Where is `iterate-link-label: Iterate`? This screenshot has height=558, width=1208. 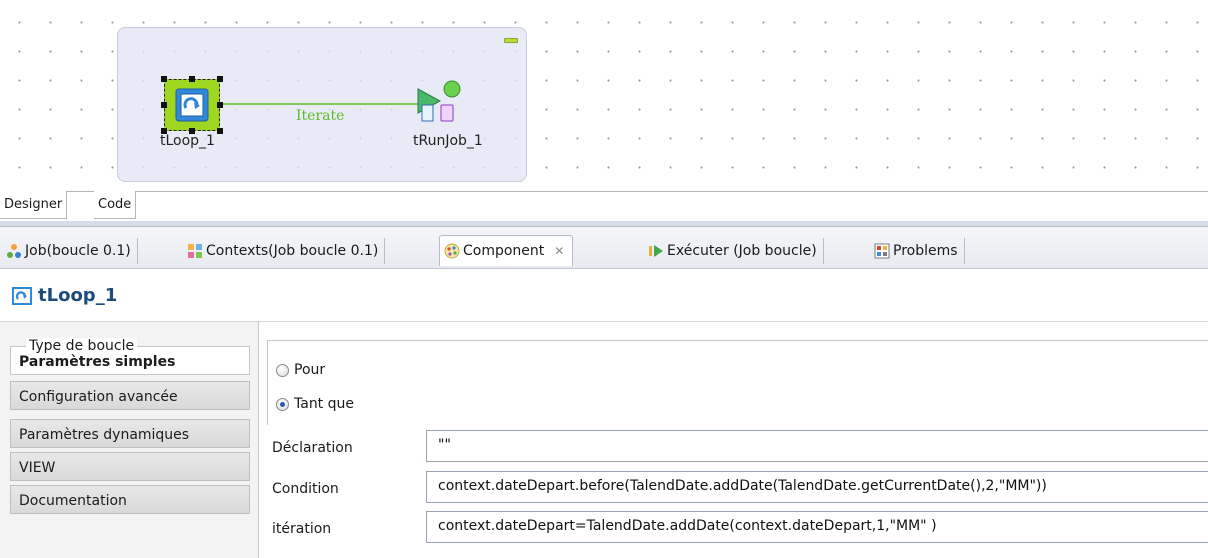
iterate-link-label: Iterate is located at coordinates (320, 116).